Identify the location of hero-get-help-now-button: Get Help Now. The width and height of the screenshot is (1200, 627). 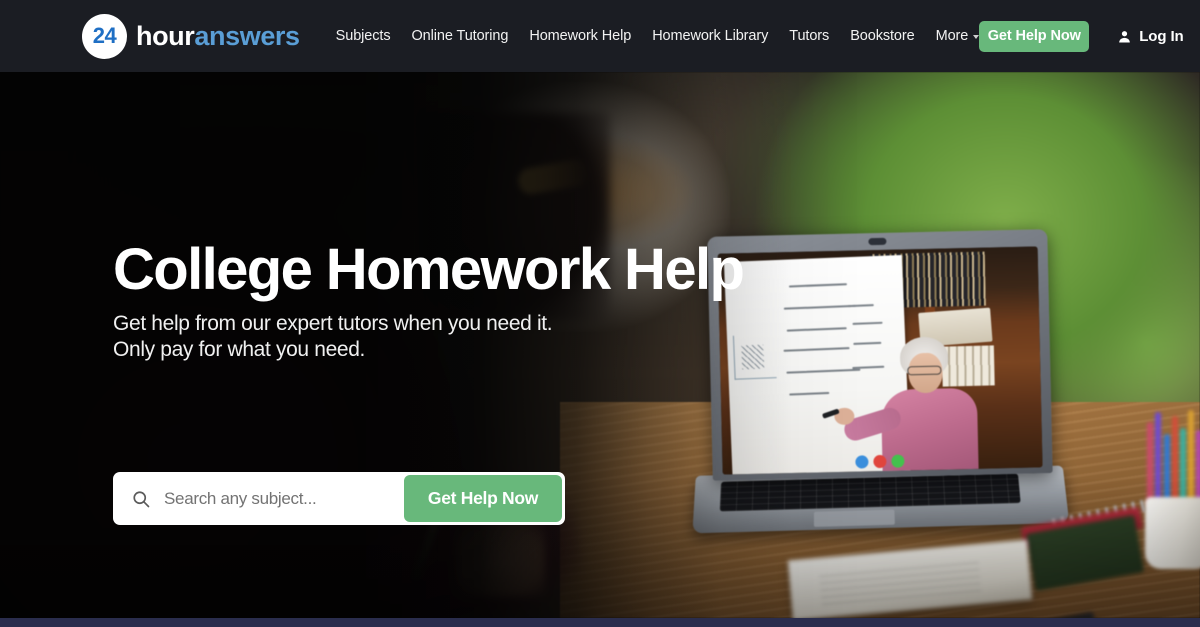
(483, 498).